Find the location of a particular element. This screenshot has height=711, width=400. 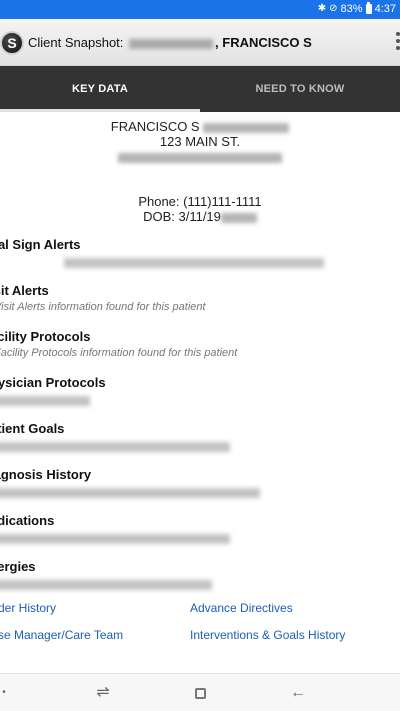

link-advance-directives: Advance Directives is located at coordinates (241, 608).